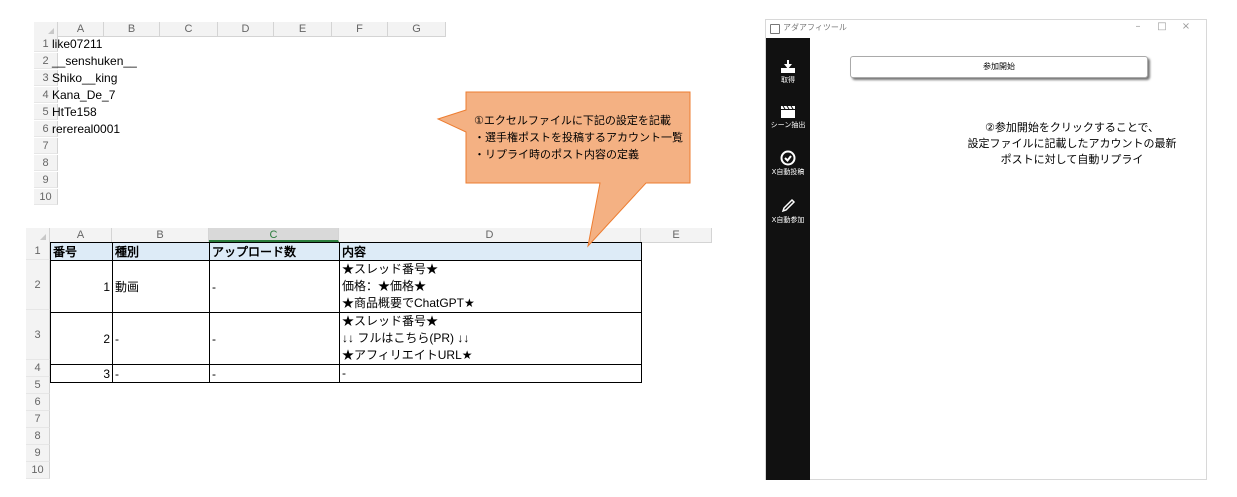 The height and width of the screenshot is (497, 1237). I want to click on callout-line: 設定ファイルに記載したアカウントの最新, so click(1072, 143).